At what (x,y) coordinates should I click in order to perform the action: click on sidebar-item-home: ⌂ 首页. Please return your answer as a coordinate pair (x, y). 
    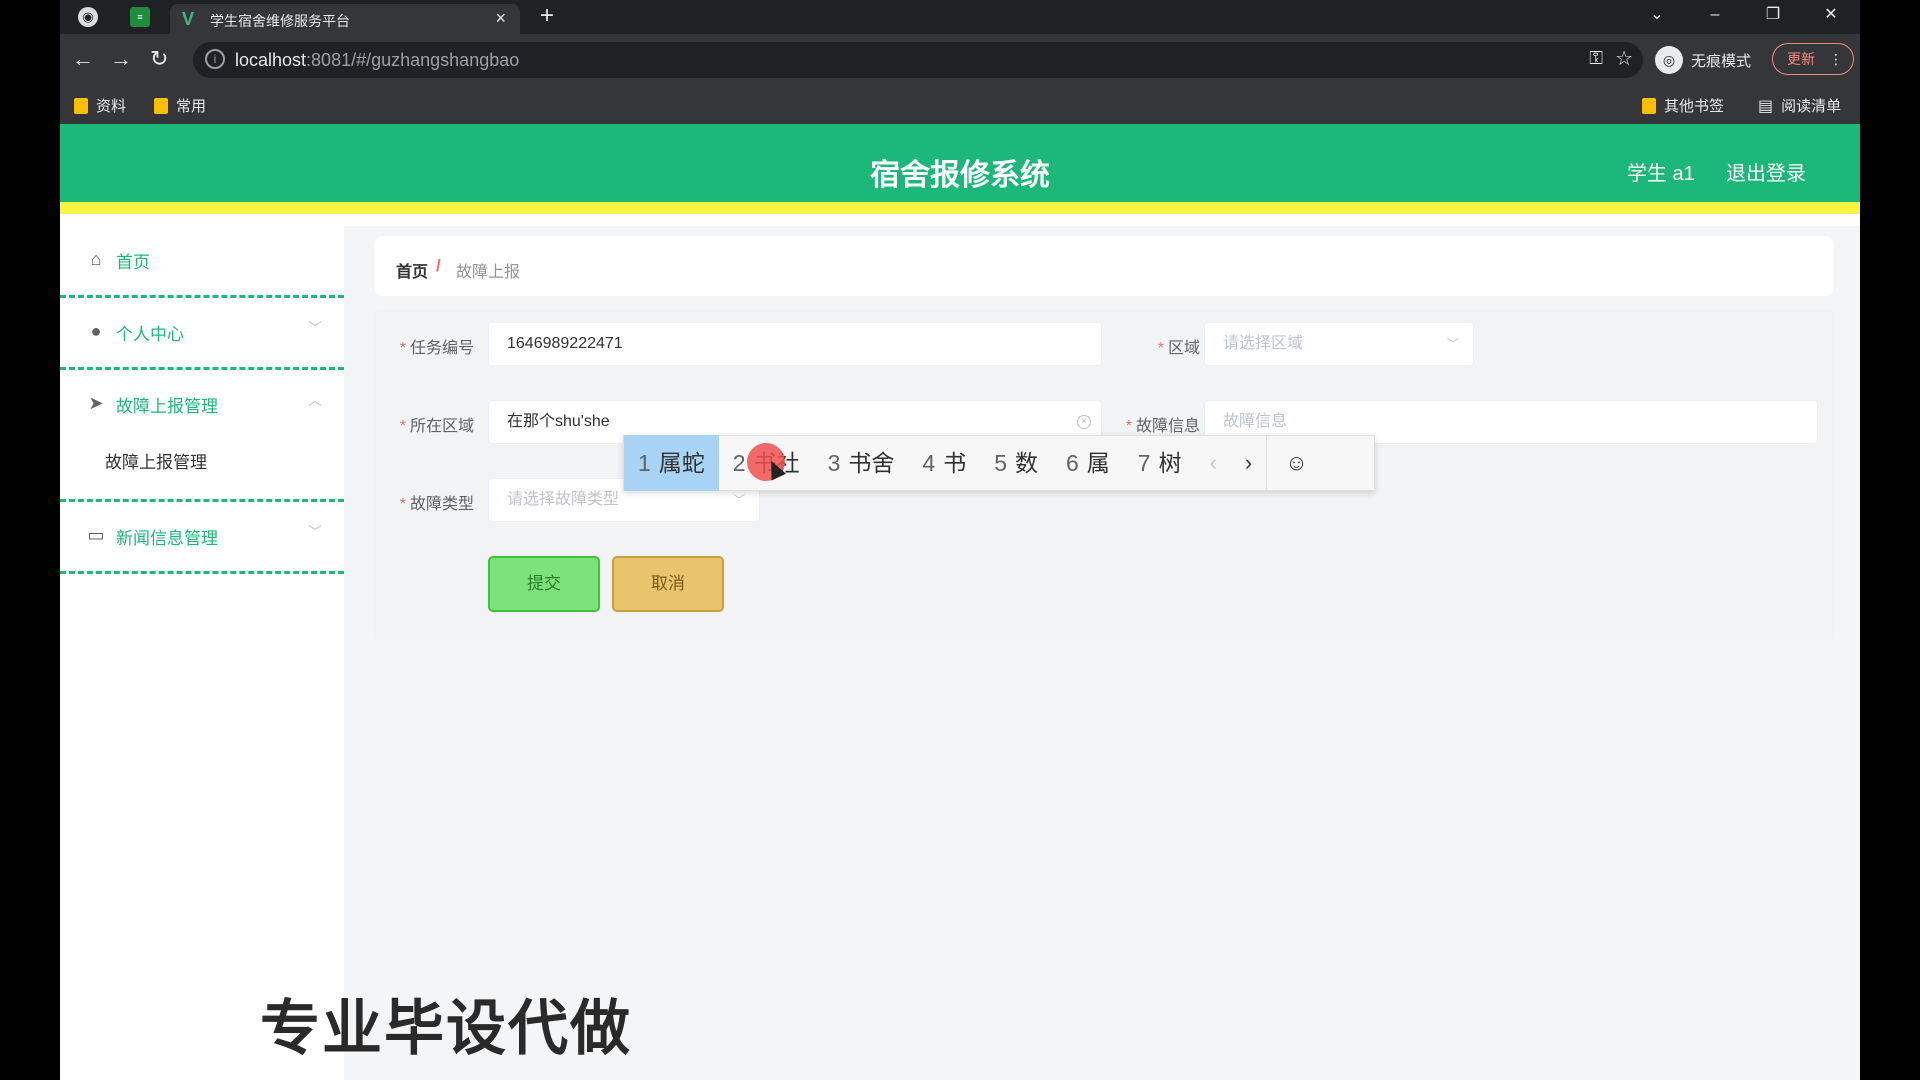
    Looking at the image, I should click on (202, 262).